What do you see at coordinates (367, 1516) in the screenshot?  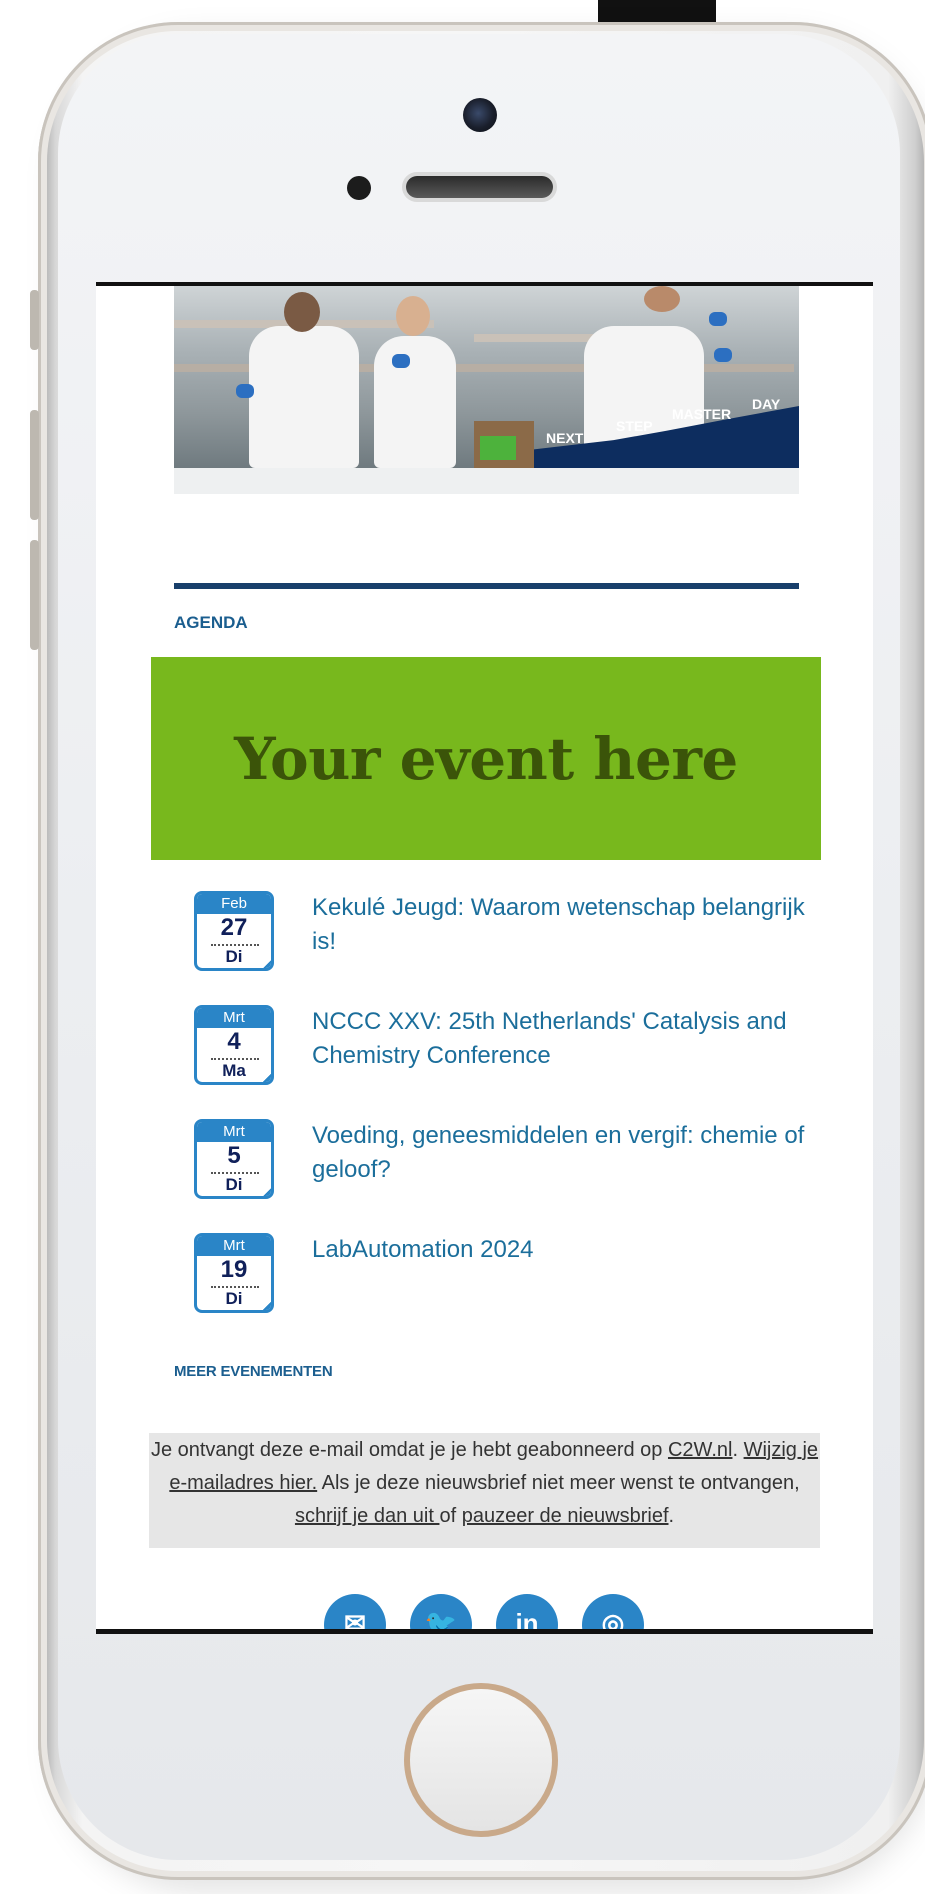 I see `unsubscribe-link: schrijf je dan uit` at bounding box center [367, 1516].